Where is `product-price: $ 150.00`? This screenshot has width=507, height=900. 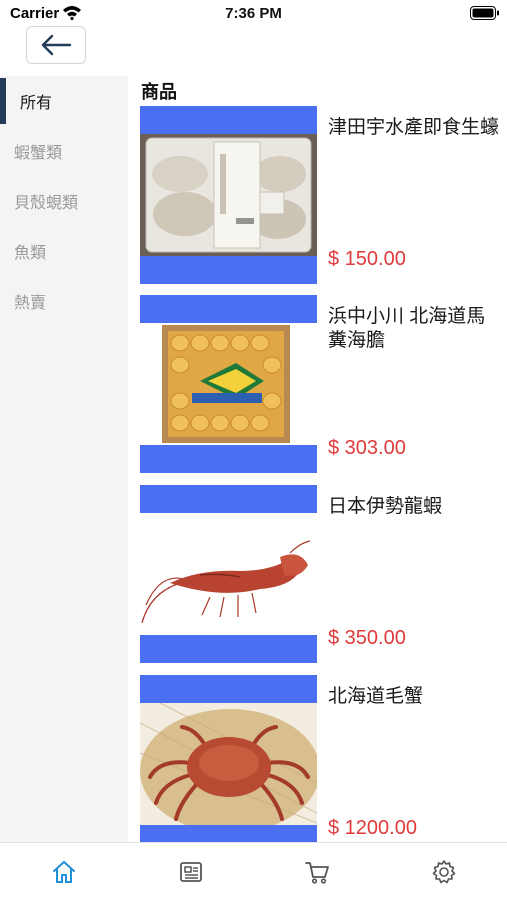 product-price: $ 150.00 is located at coordinates (367, 259).